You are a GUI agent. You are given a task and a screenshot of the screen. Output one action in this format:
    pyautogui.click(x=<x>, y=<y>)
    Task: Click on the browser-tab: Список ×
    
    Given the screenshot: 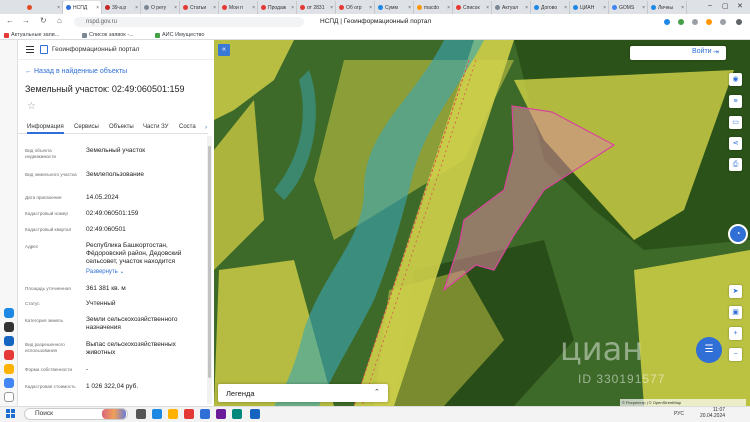 What is the action you would take?
    pyautogui.click(x=472, y=7)
    